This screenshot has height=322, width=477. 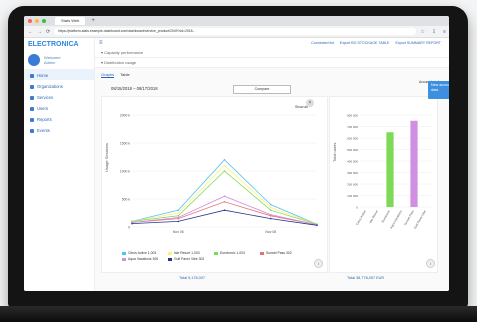 What do you see at coordinates (272, 53) in the screenshot?
I see `capacity-section-toggle: ▾ Capacity performance` at bounding box center [272, 53].